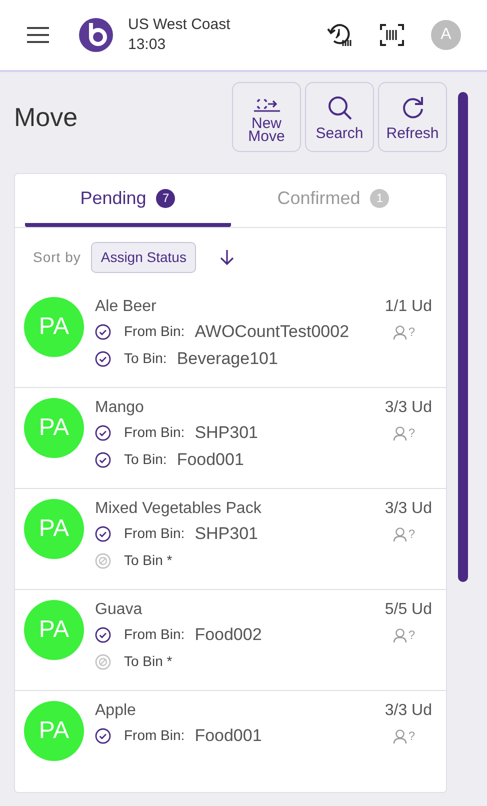 The height and width of the screenshot is (806, 487). What do you see at coordinates (272, 331) in the screenshot?
I see `bin-value: AWOCountTest0002` at bounding box center [272, 331].